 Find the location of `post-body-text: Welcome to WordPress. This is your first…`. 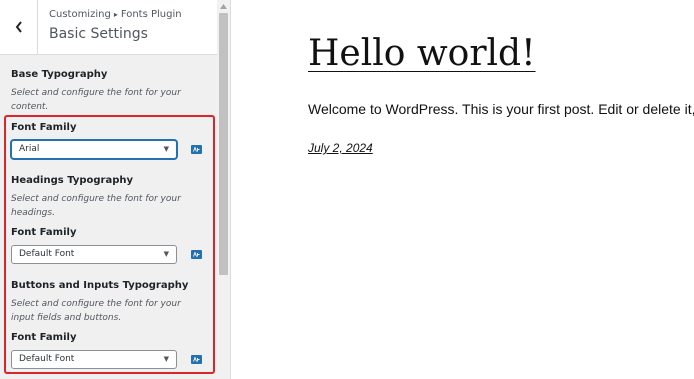

post-body-text: Welcome to WordPress. This is your first… is located at coordinates (501, 109).